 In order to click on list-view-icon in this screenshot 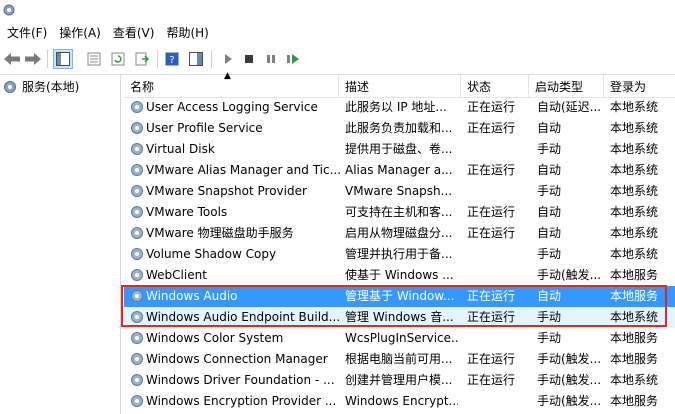, I will do `click(94, 59)`.